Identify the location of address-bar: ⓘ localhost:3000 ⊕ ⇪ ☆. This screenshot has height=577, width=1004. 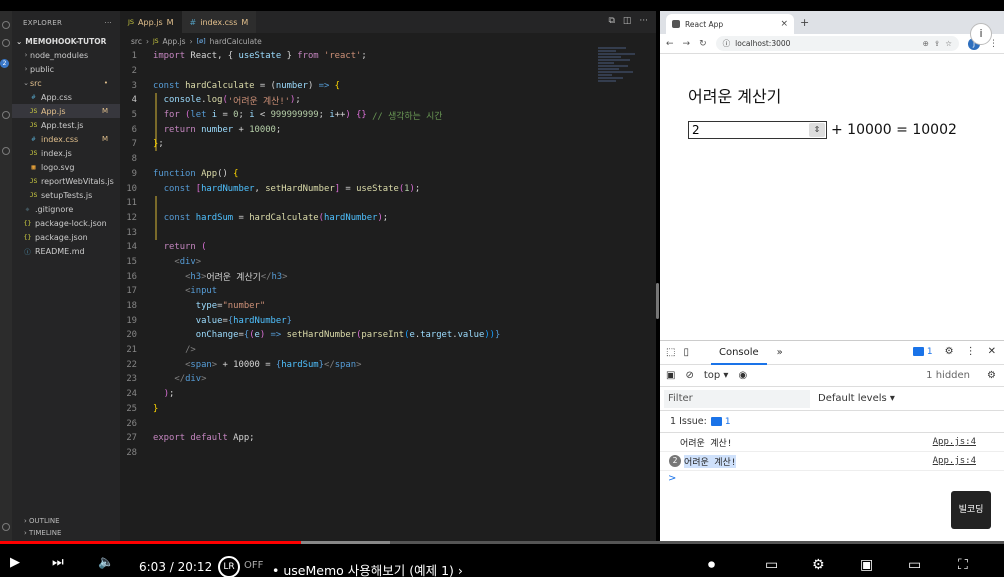
(837, 43).